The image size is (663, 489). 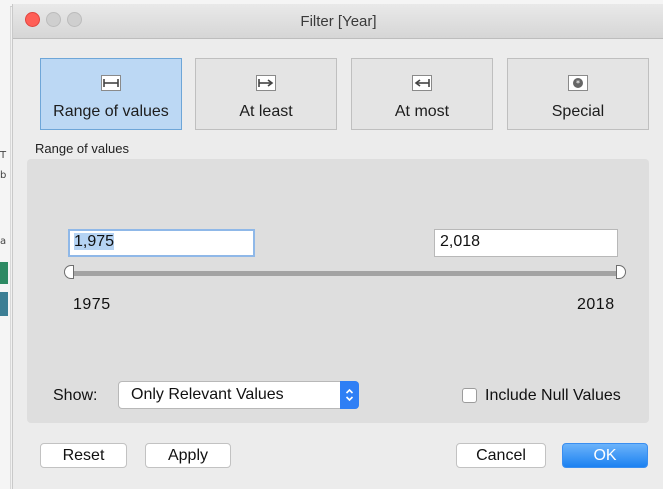 I want to click on at-least-icon, so click(x=266, y=83).